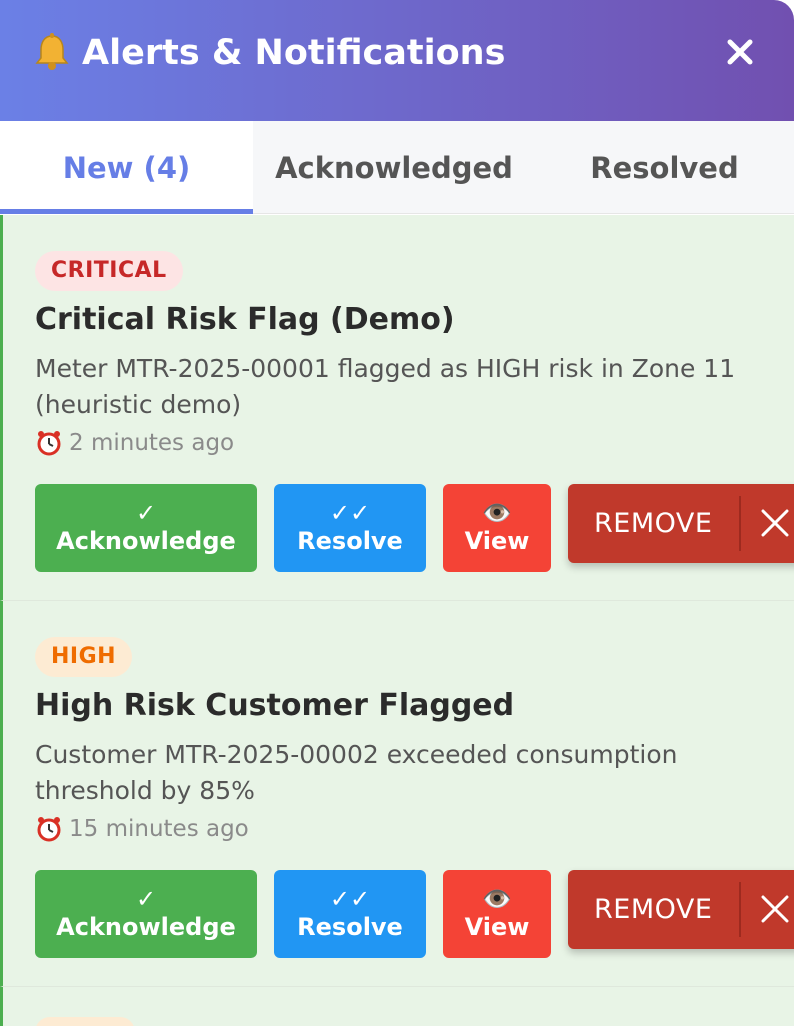 This screenshot has width=794, height=1026. I want to click on alert-tabs: New (4) Acknowledged Resolved, so click(397, 167).